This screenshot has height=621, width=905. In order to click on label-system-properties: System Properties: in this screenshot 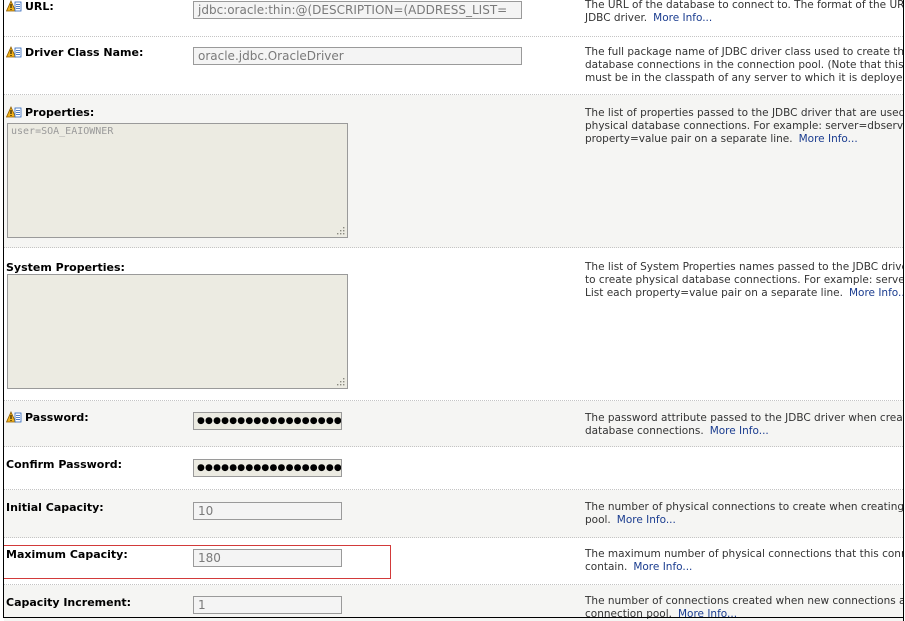, I will do `click(65, 267)`.